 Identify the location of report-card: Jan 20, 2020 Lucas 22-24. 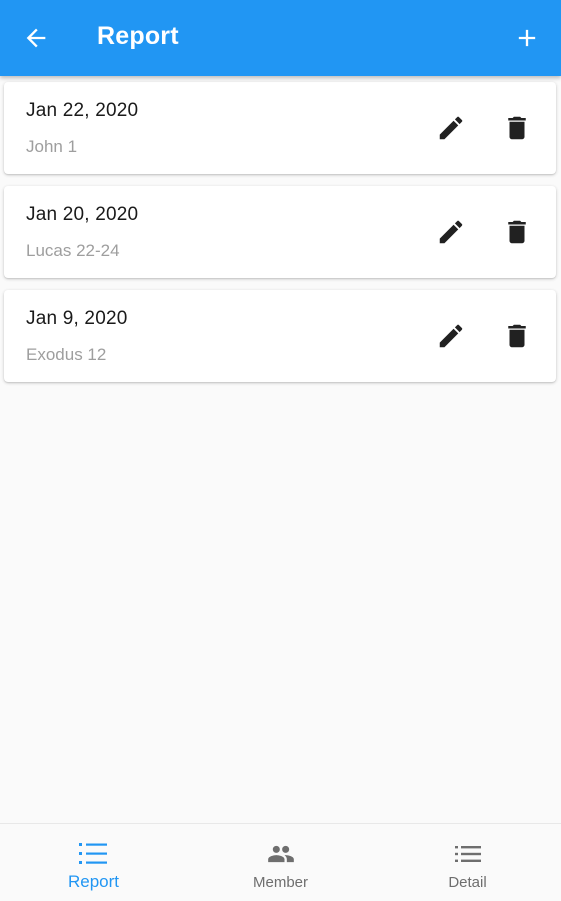
(280, 232).